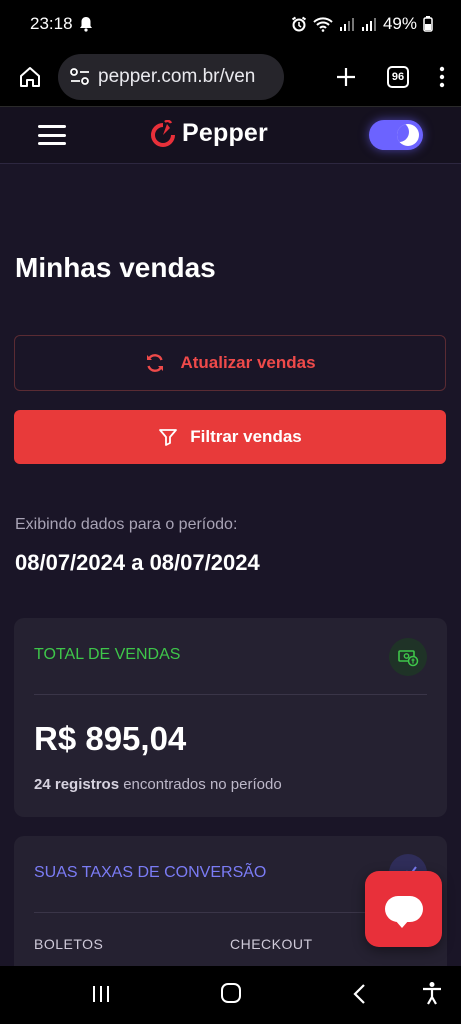 Image resolution: width=461 pixels, height=1024 pixels. I want to click on records-summary: 24 registros encontrados no período, so click(158, 784).